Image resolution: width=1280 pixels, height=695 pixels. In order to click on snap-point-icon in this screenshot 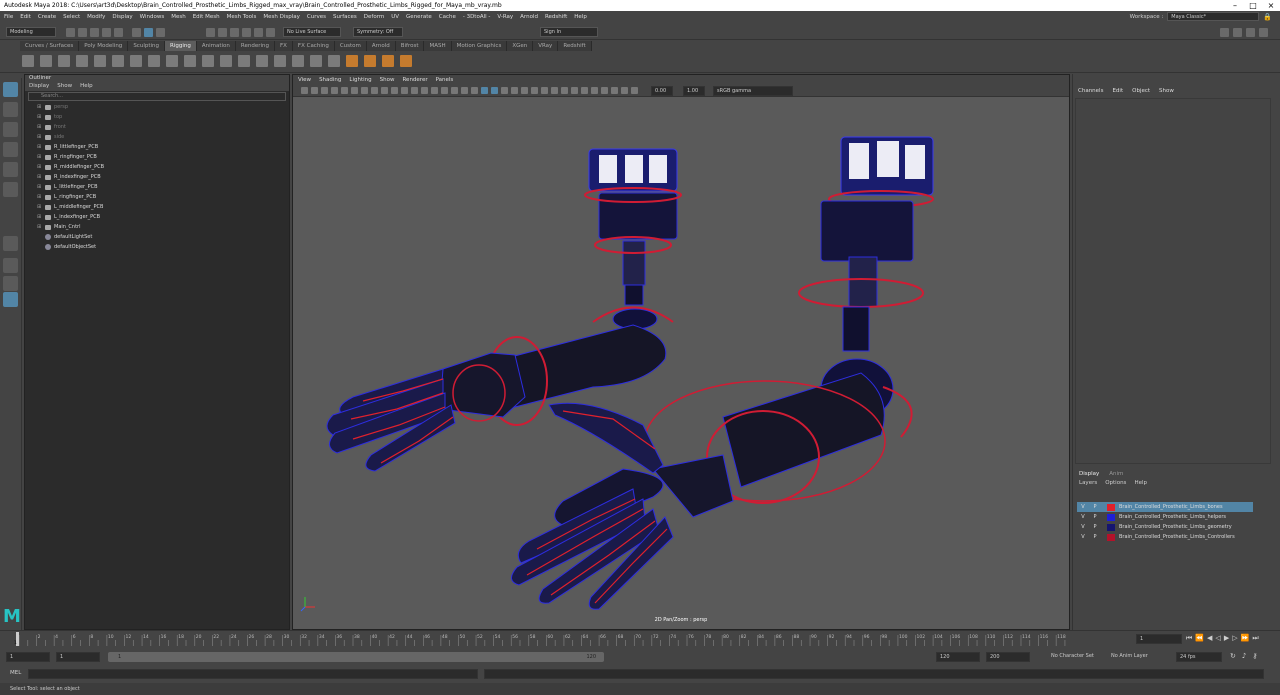, I will do `click(234, 32)`.